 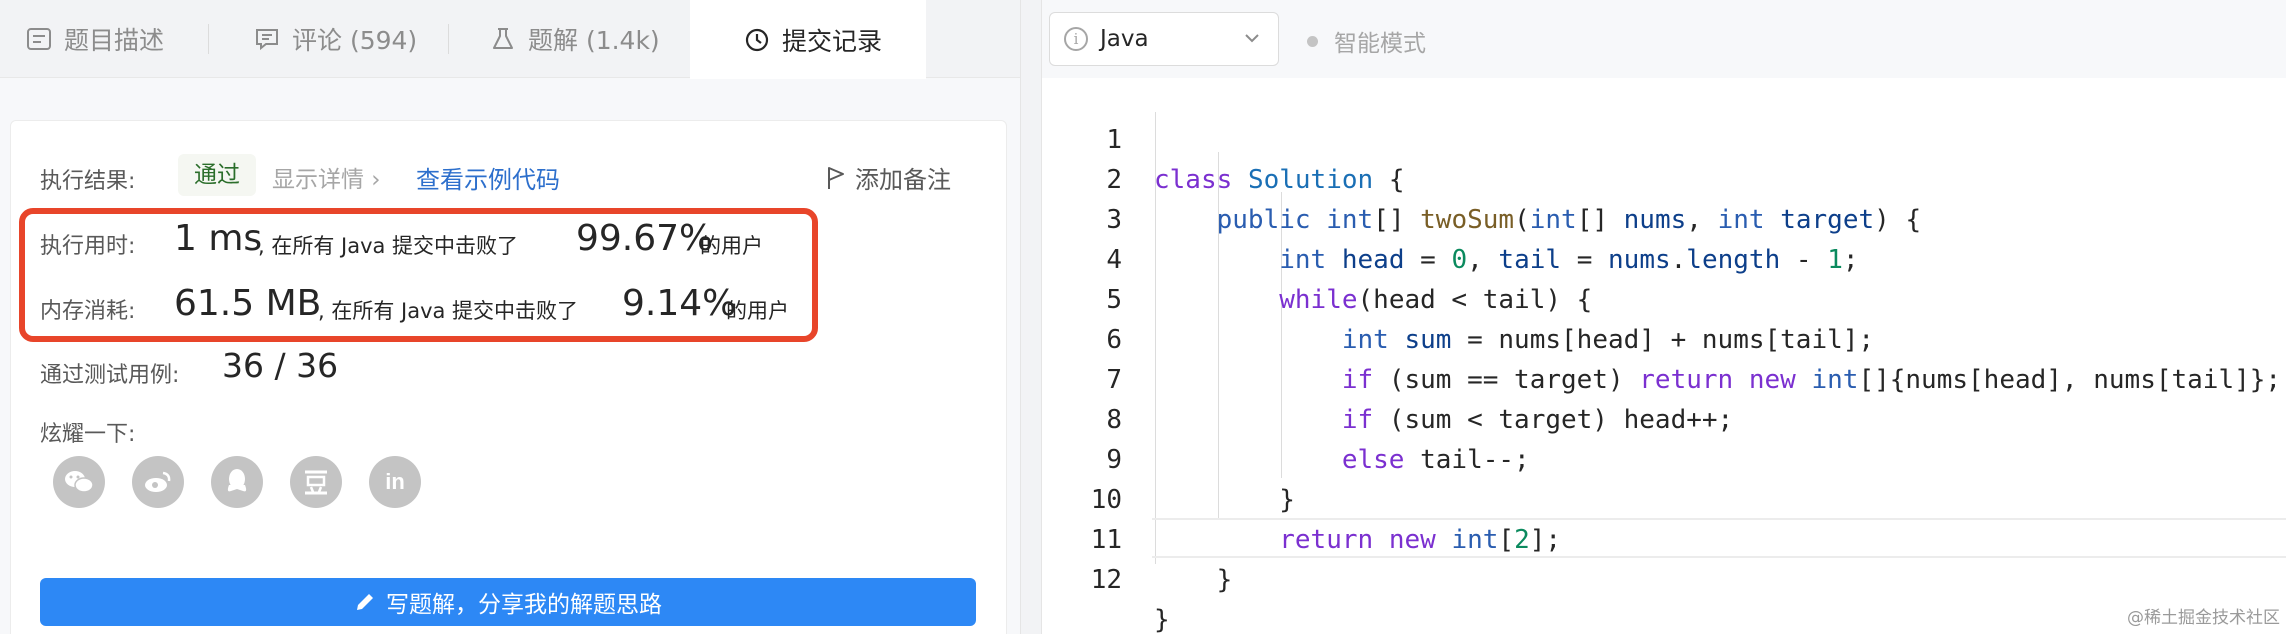 I want to click on tests-label: 通过测试用例:, so click(x=110, y=375).